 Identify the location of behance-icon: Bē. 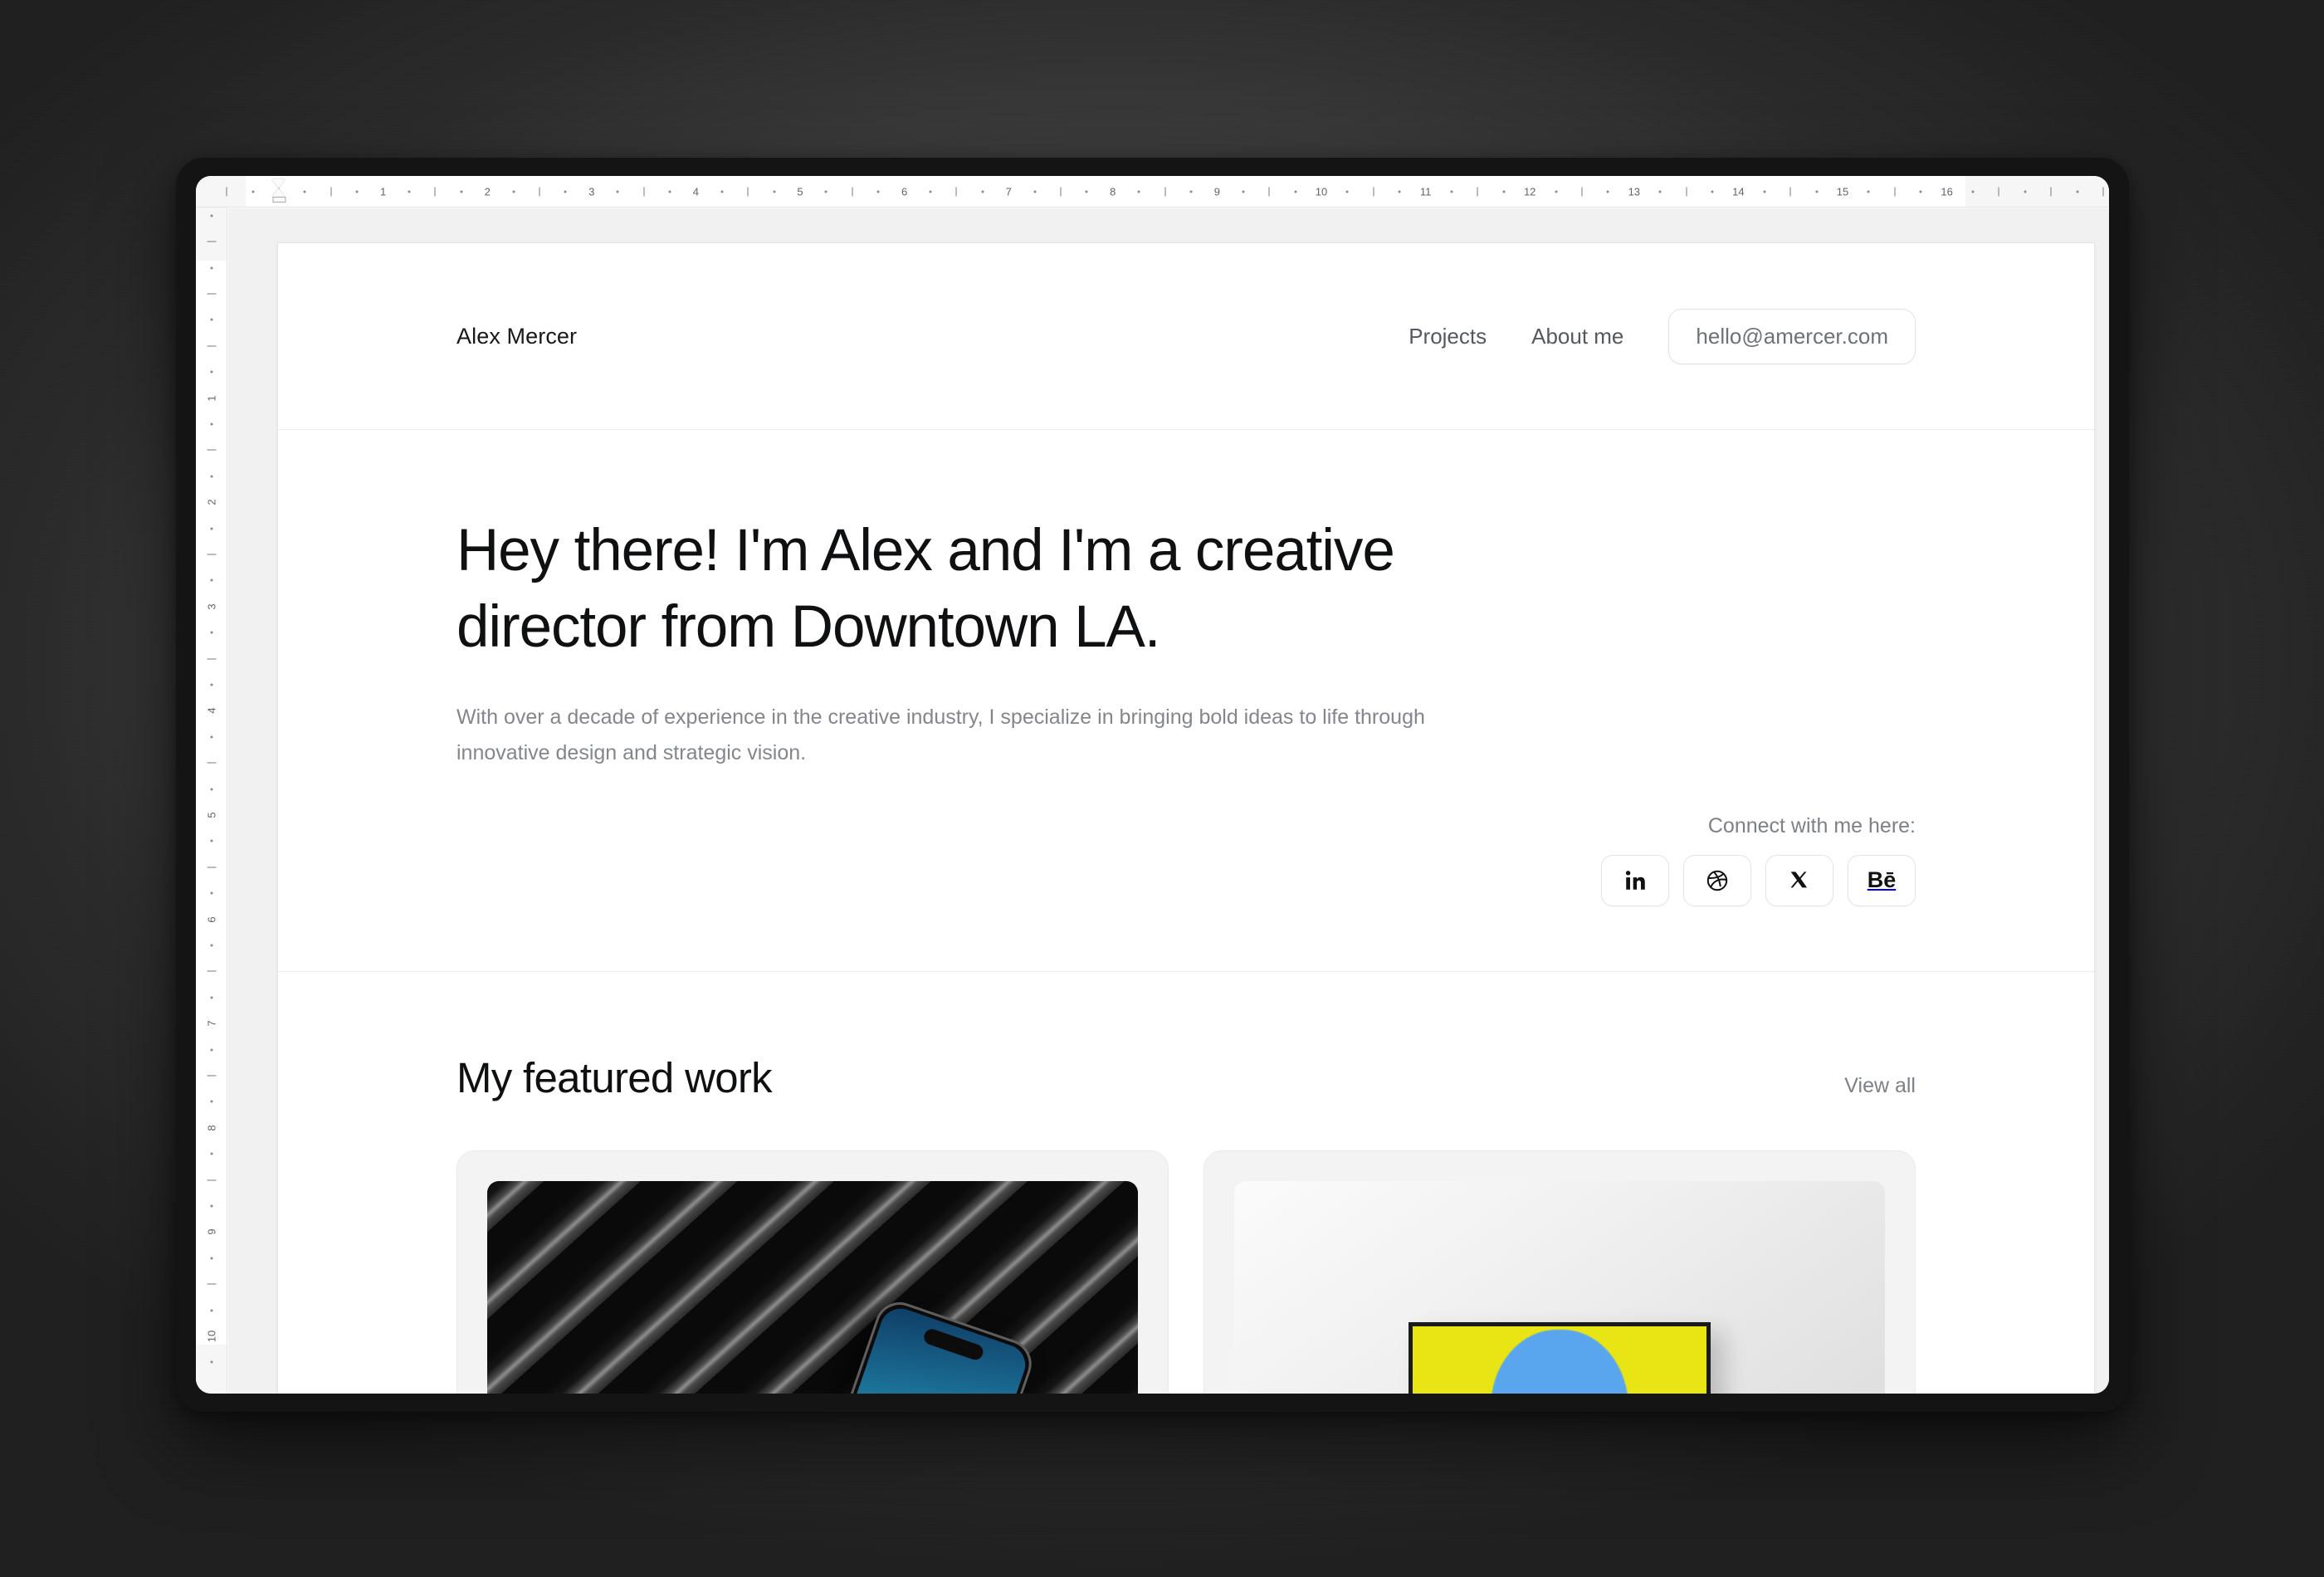
(1882, 880).